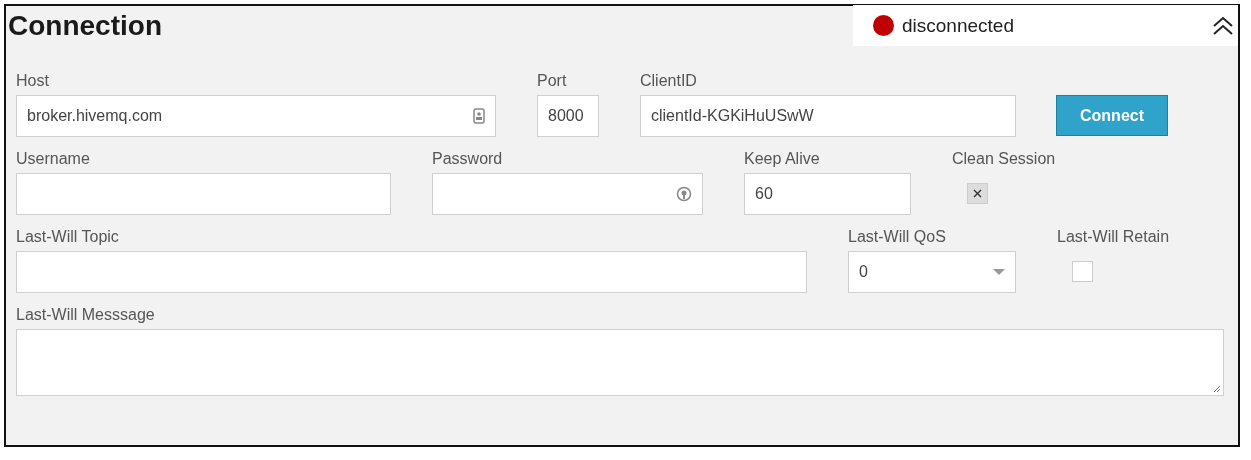 This screenshot has height=460, width=1251. What do you see at coordinates (1114, 237) in the screenshot?
I see `field-label: Last-Will Retain` at bounding box center [1114, 237].